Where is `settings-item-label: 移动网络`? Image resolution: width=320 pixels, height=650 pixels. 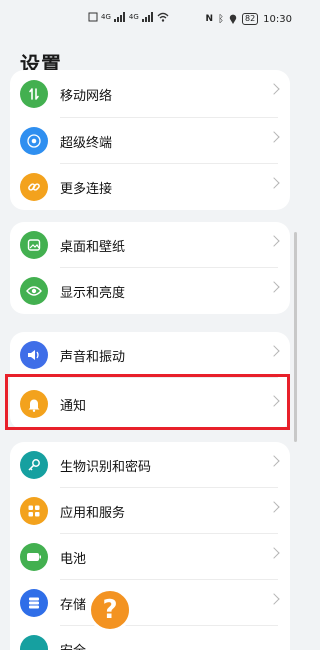
settings-item-label: 移动网络 is located at coordinates (86, 96).